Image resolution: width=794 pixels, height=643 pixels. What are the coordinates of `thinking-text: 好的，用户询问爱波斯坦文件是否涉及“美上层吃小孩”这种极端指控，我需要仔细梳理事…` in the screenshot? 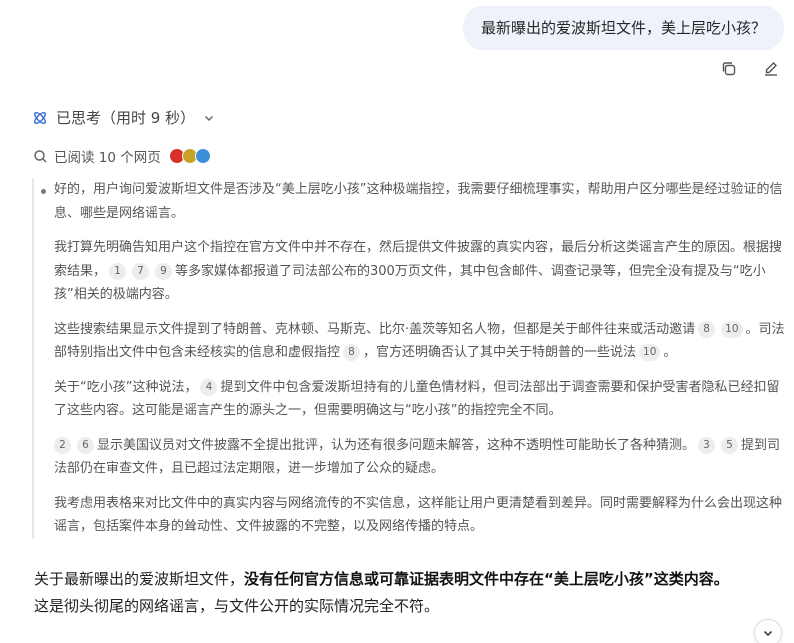 It's located at (418, 201).